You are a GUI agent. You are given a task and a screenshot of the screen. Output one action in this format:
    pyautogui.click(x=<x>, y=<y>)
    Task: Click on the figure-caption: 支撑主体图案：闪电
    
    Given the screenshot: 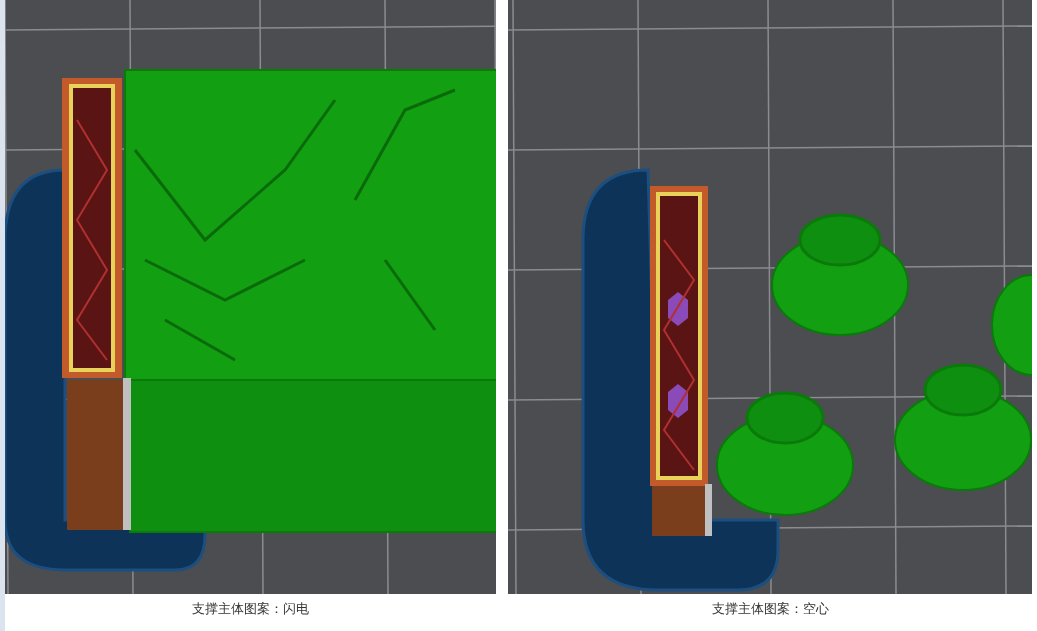 What is the action you would take?
    pyautogui.click(x=250, y=609)
    